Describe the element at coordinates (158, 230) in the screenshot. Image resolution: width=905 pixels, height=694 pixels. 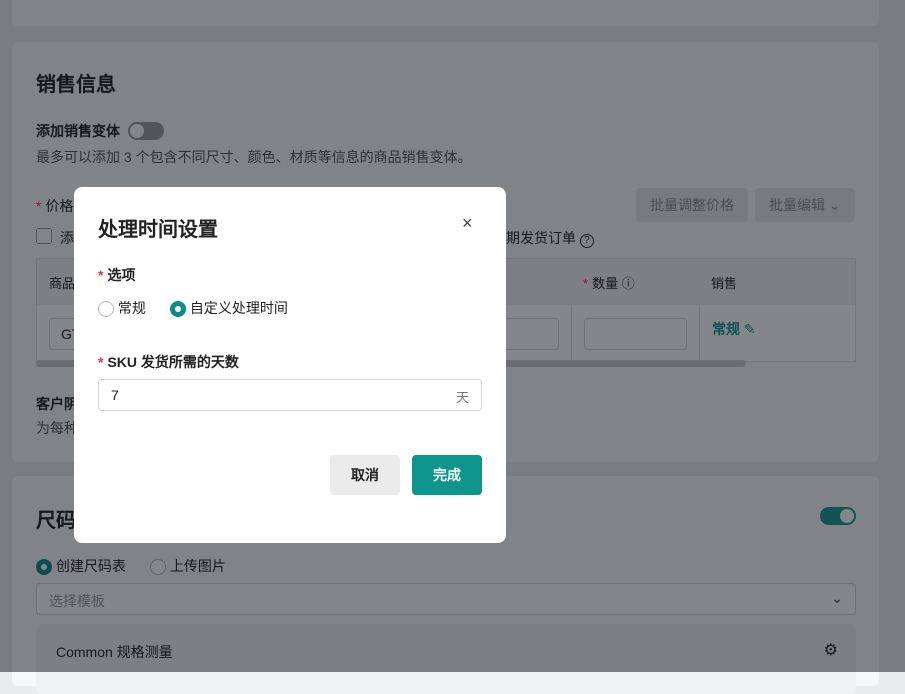
I see `dialog-title: 处理时间设置` at that location.